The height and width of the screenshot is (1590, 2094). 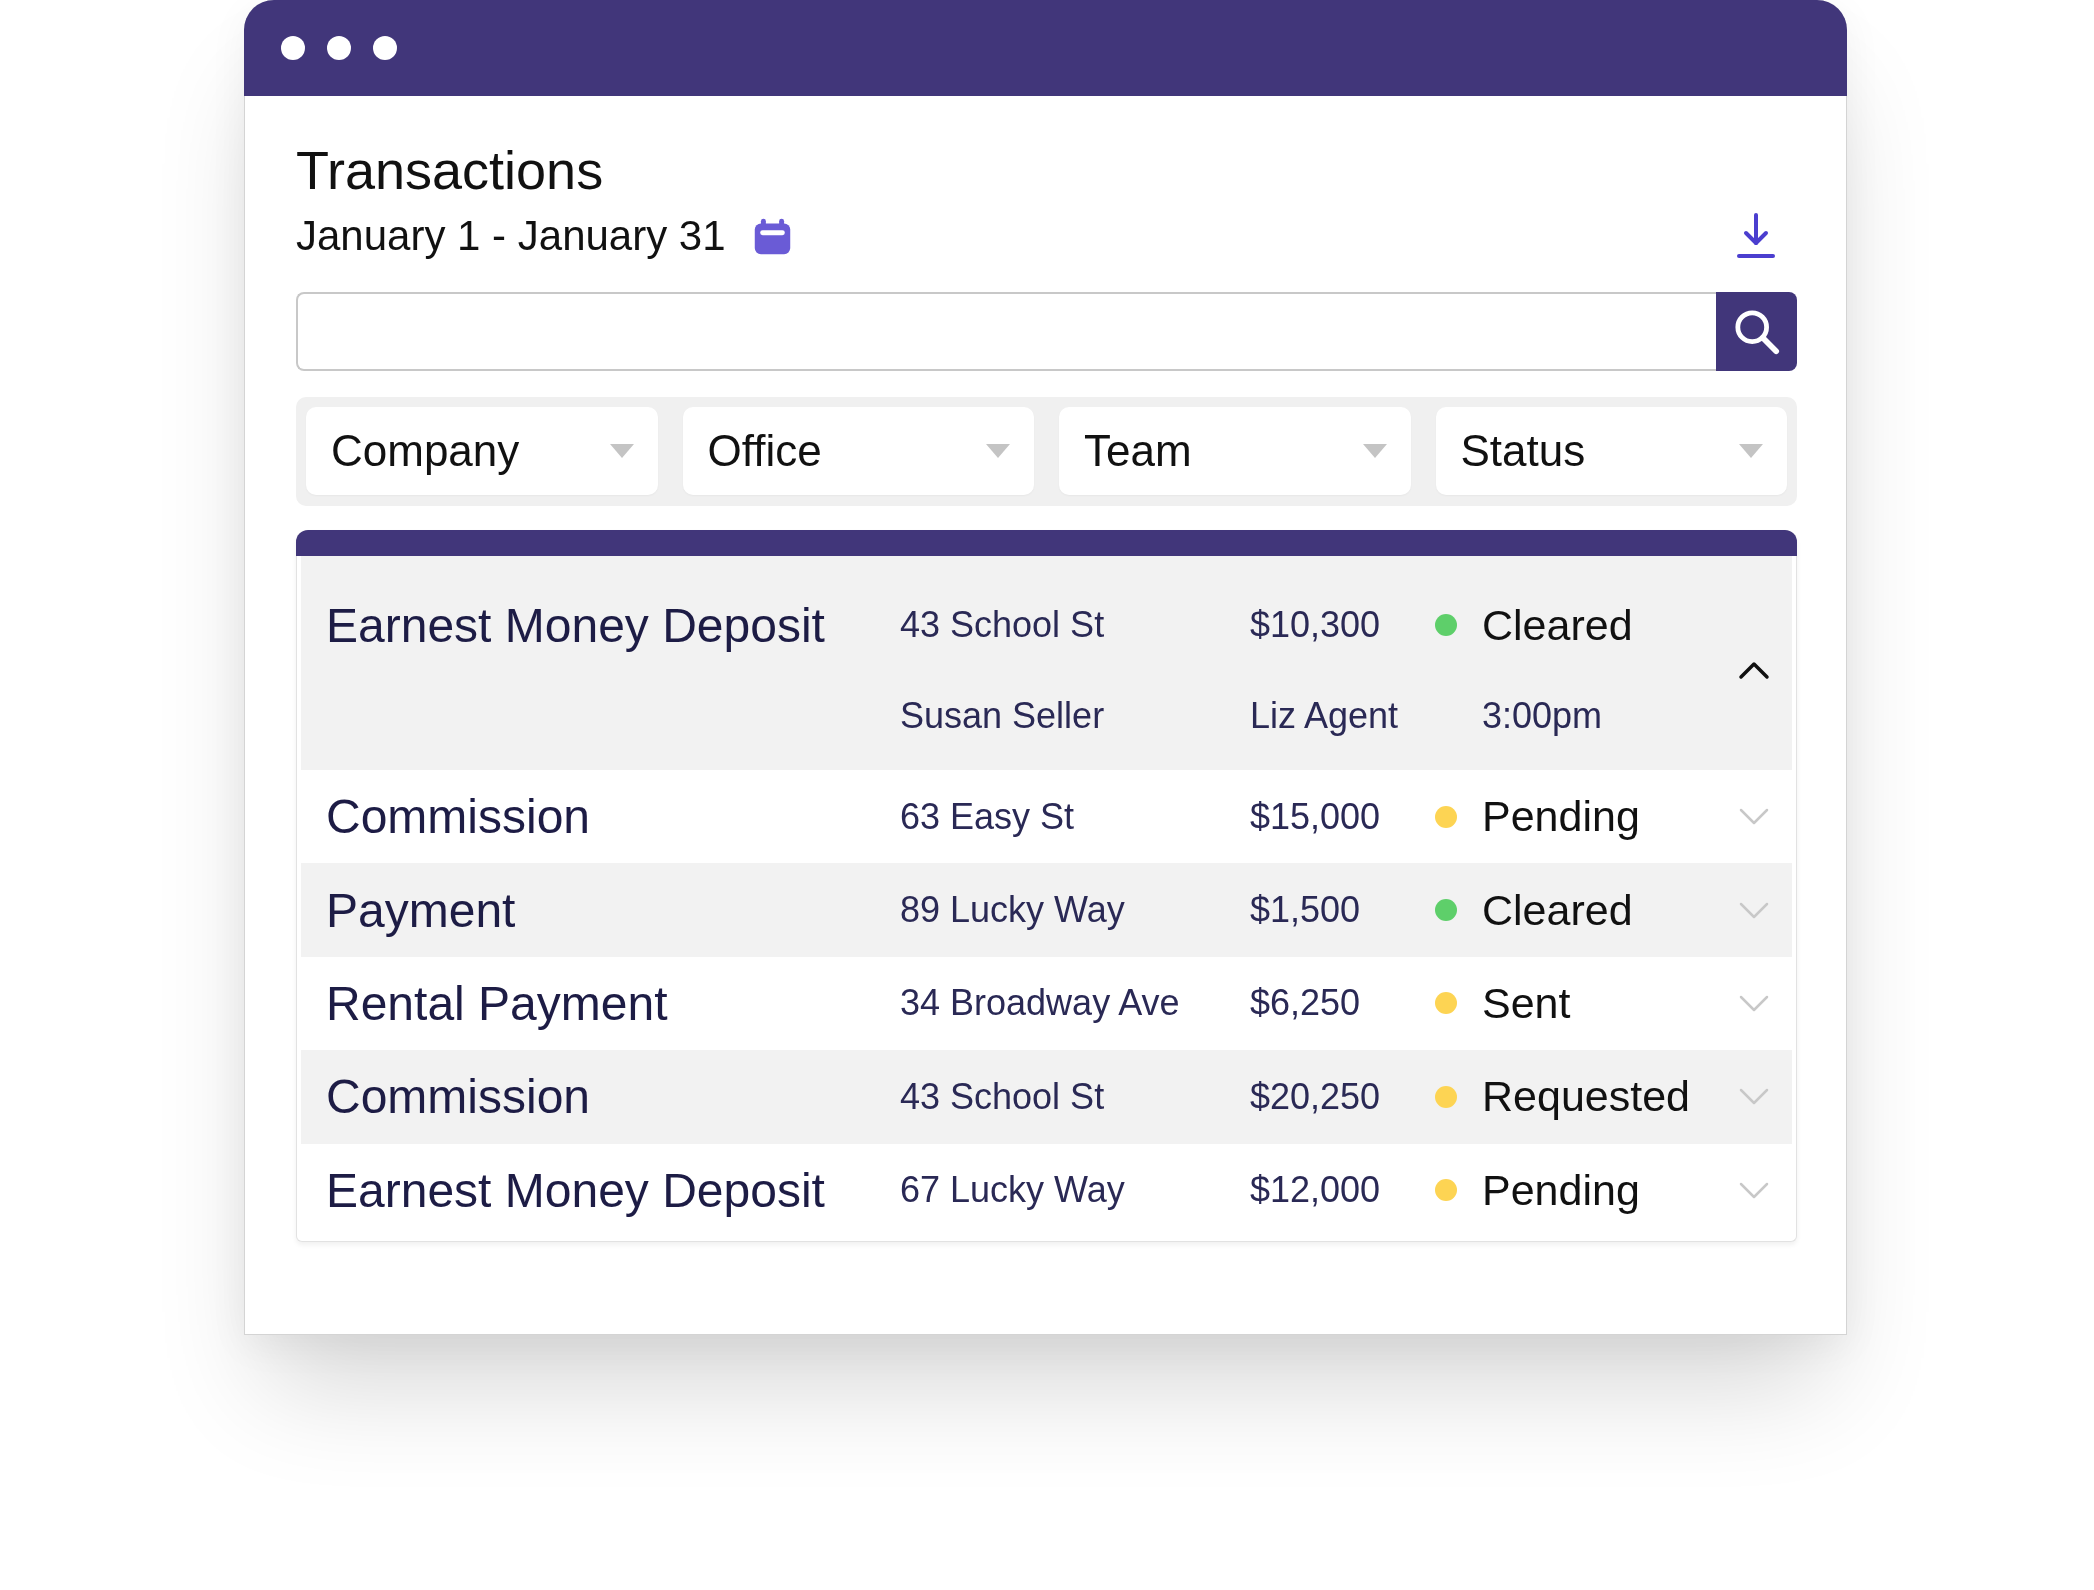 I want to click on page-title: Transactions, so click(x=450, y=170).